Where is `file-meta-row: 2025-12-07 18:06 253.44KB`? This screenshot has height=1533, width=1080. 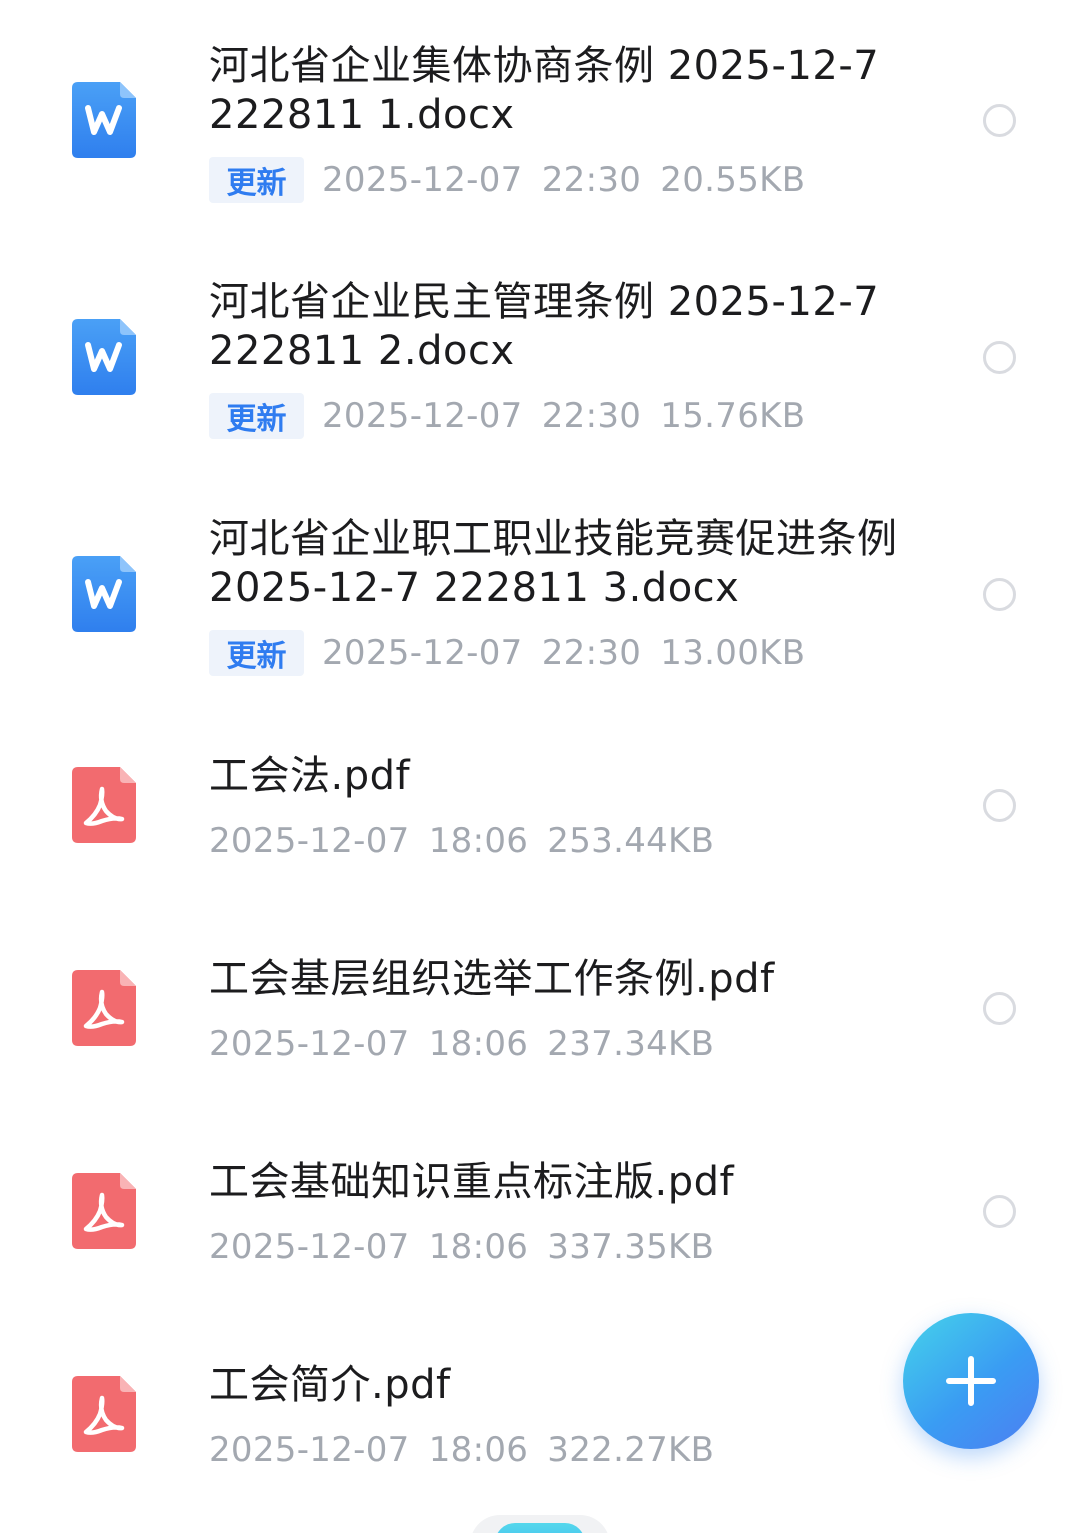 file-meta-row: 2025-12-07 18:06 253.44KB is located at coordinates (461, 841).